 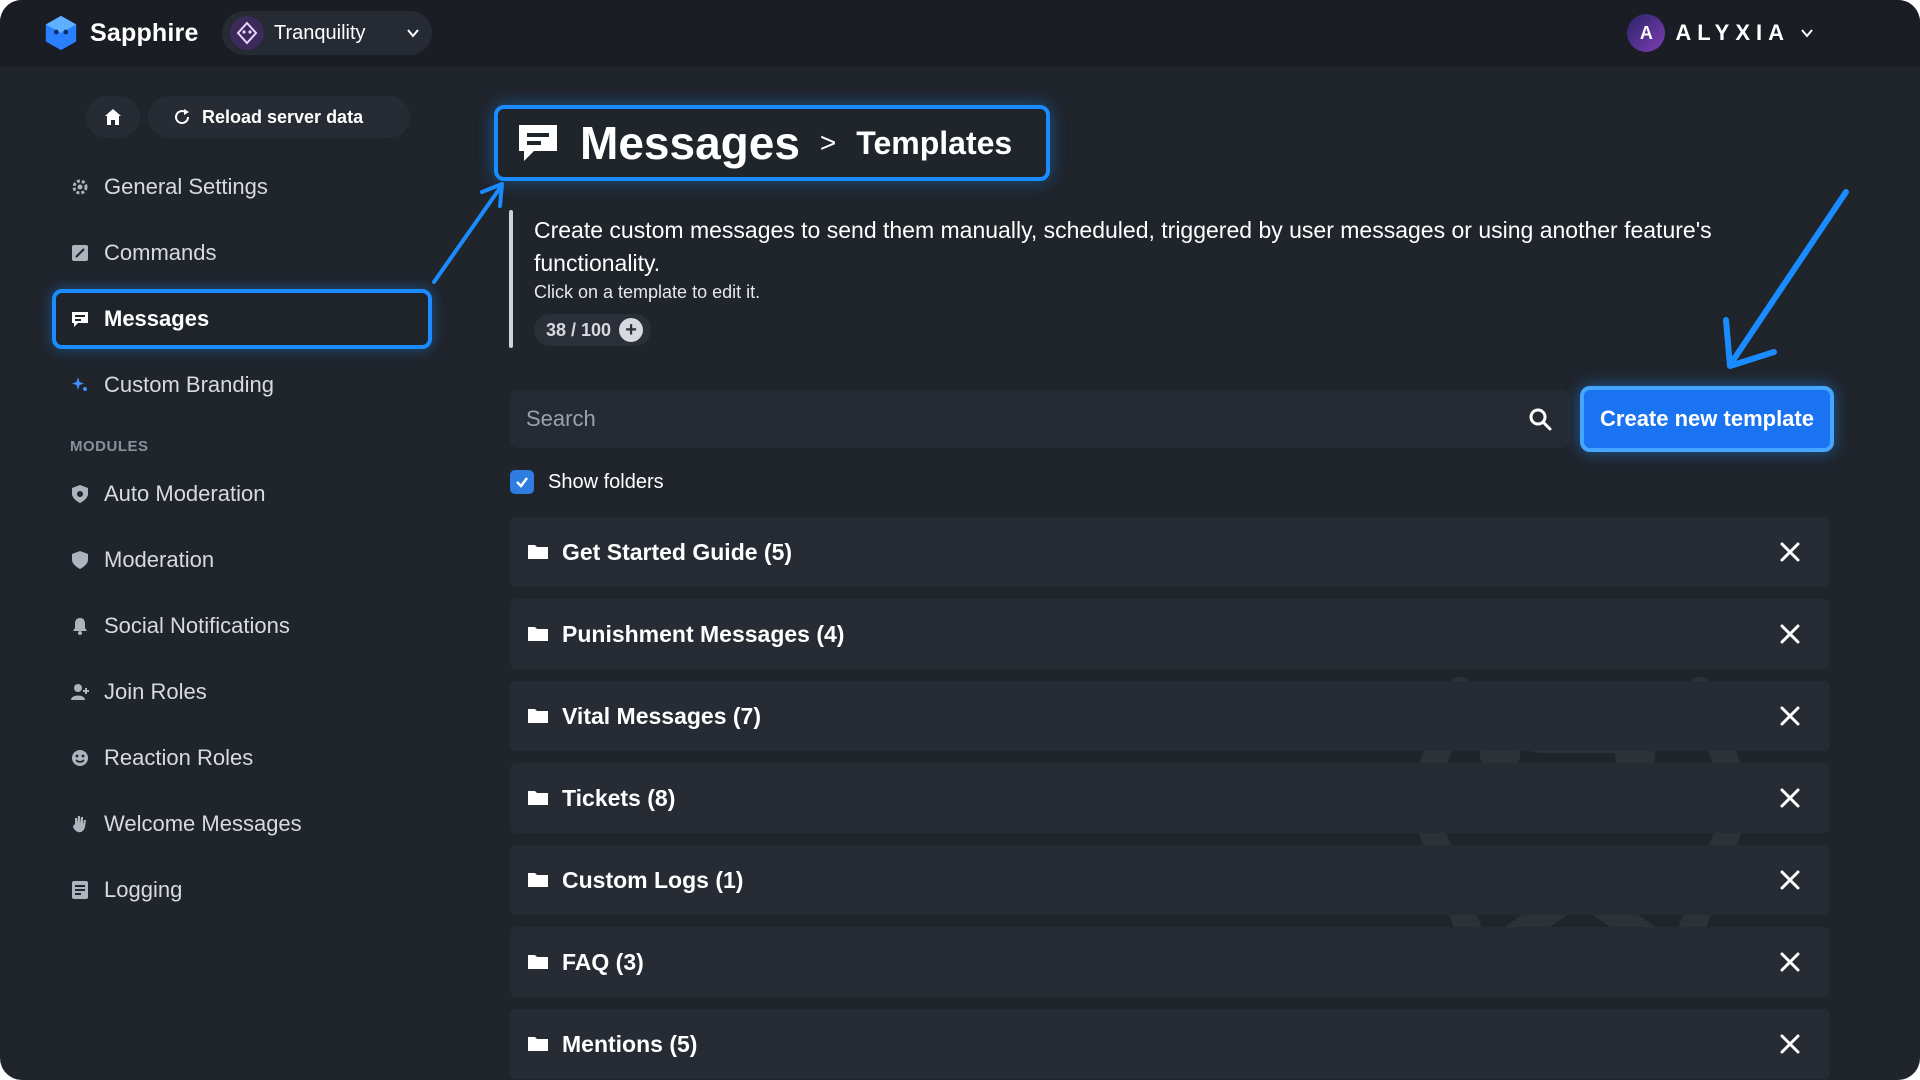 I want to click on brand-name: Sapphire, so click(x=144, y=32).